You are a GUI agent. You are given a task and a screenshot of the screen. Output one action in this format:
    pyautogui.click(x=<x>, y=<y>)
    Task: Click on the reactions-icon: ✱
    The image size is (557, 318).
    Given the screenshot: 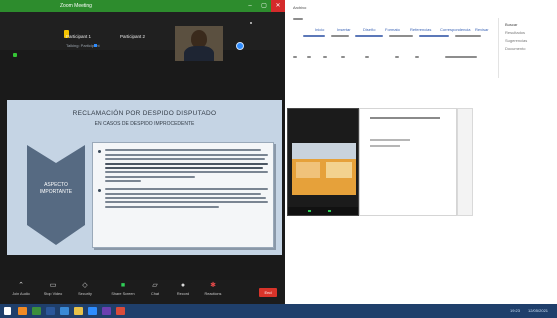 What is the action you would take?
    pyautogui.click(x=213, y=285)
    